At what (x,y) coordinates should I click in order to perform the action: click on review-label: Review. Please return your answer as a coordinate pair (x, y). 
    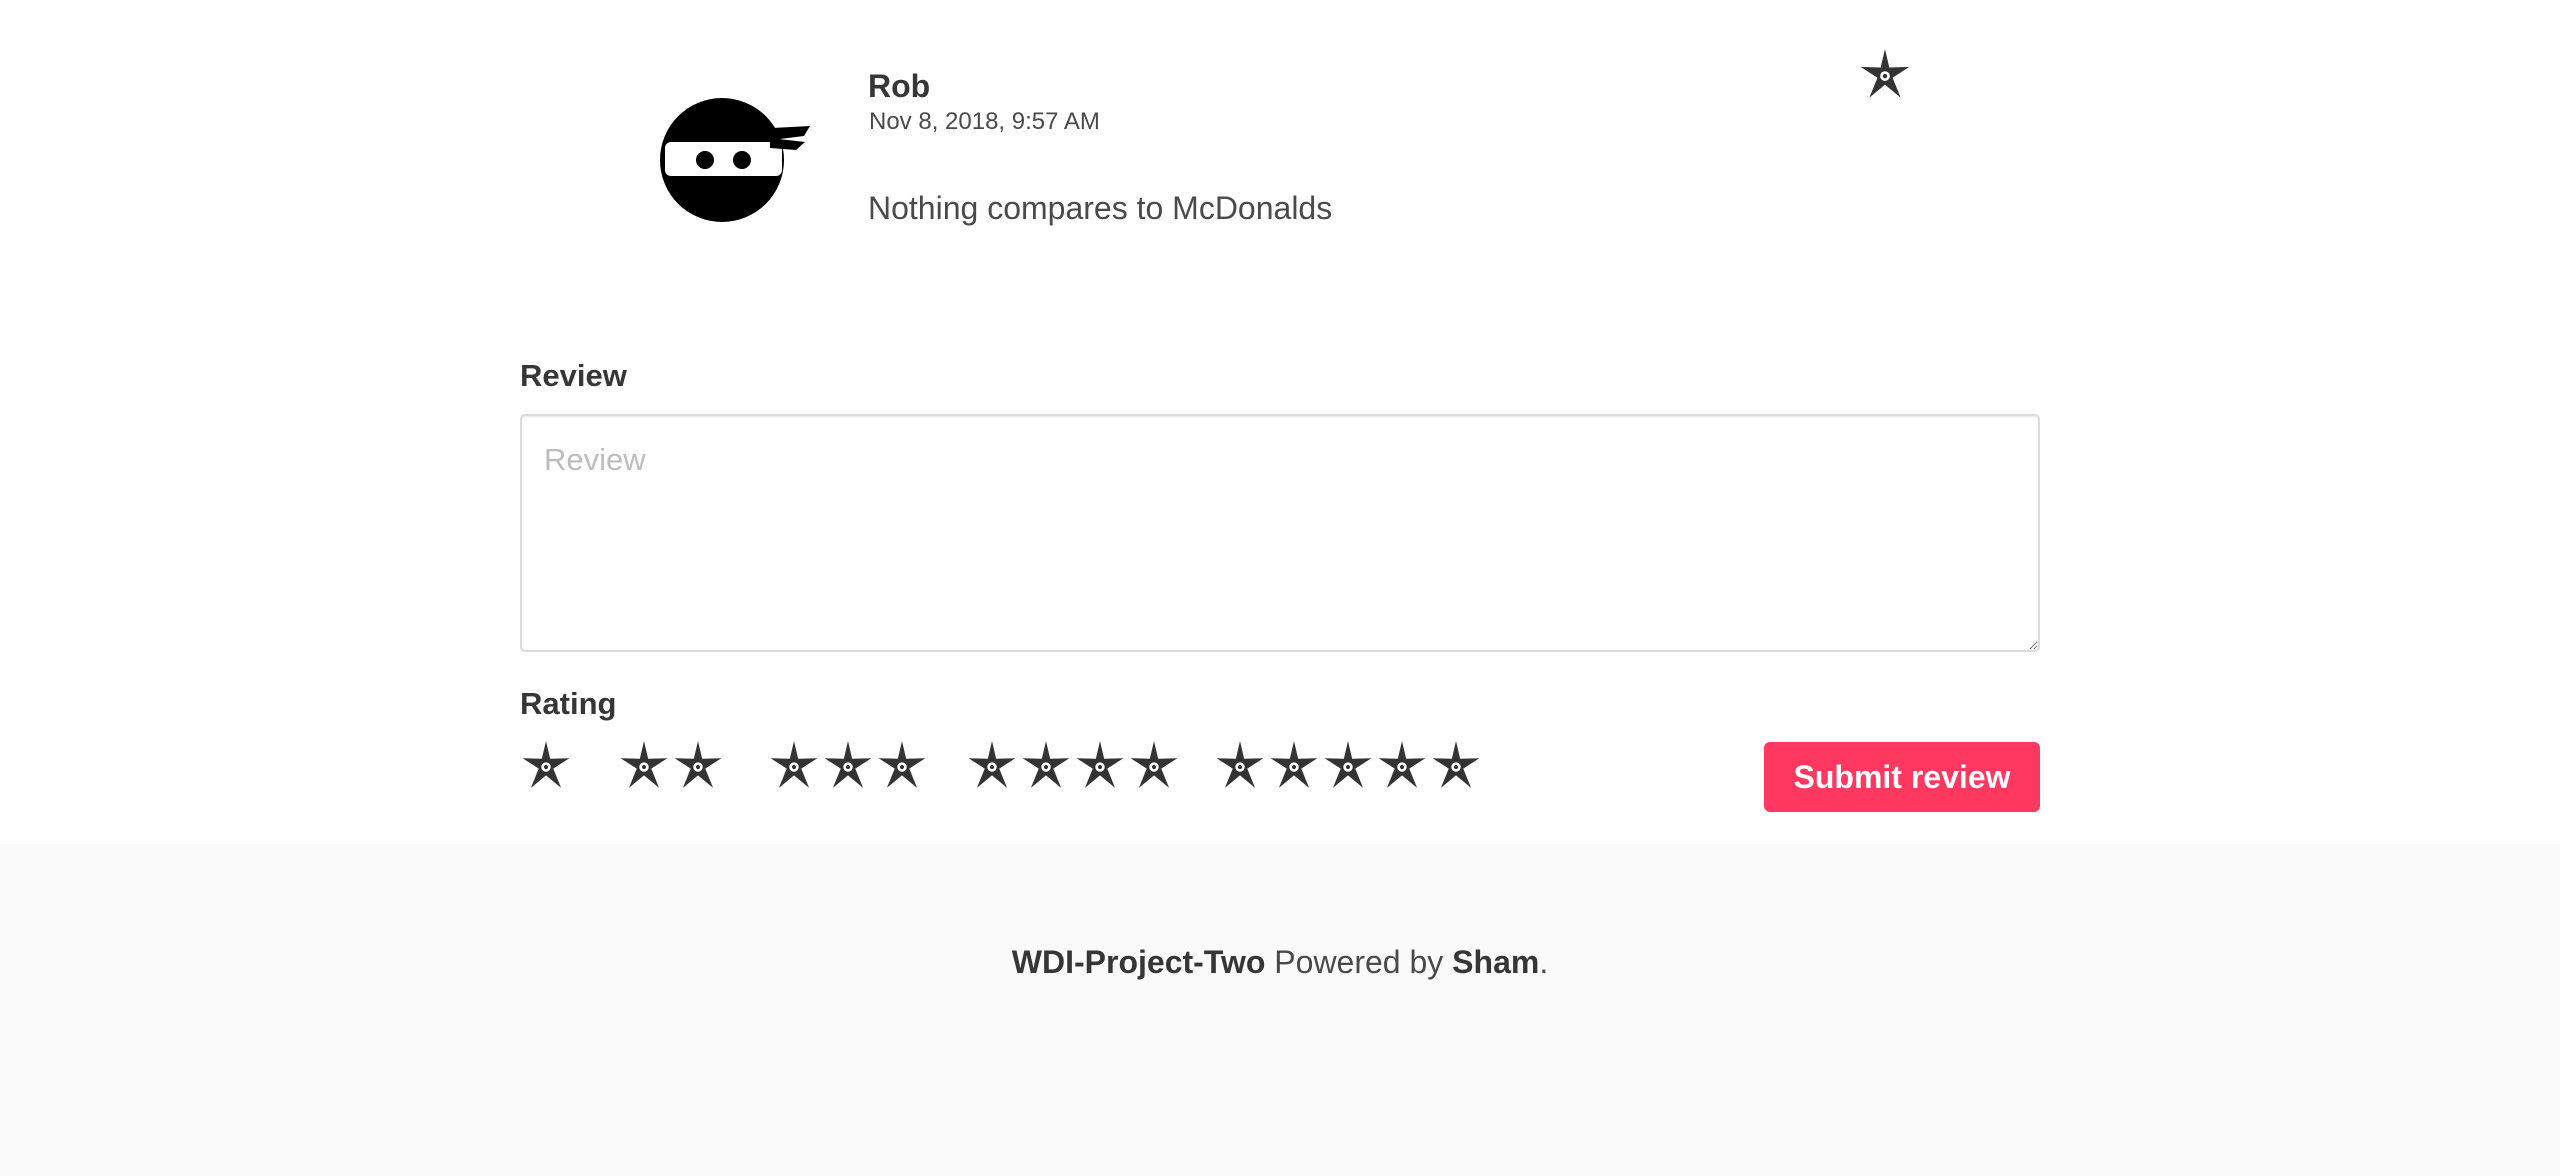
    Looking at the image, I should click on (573, 375).